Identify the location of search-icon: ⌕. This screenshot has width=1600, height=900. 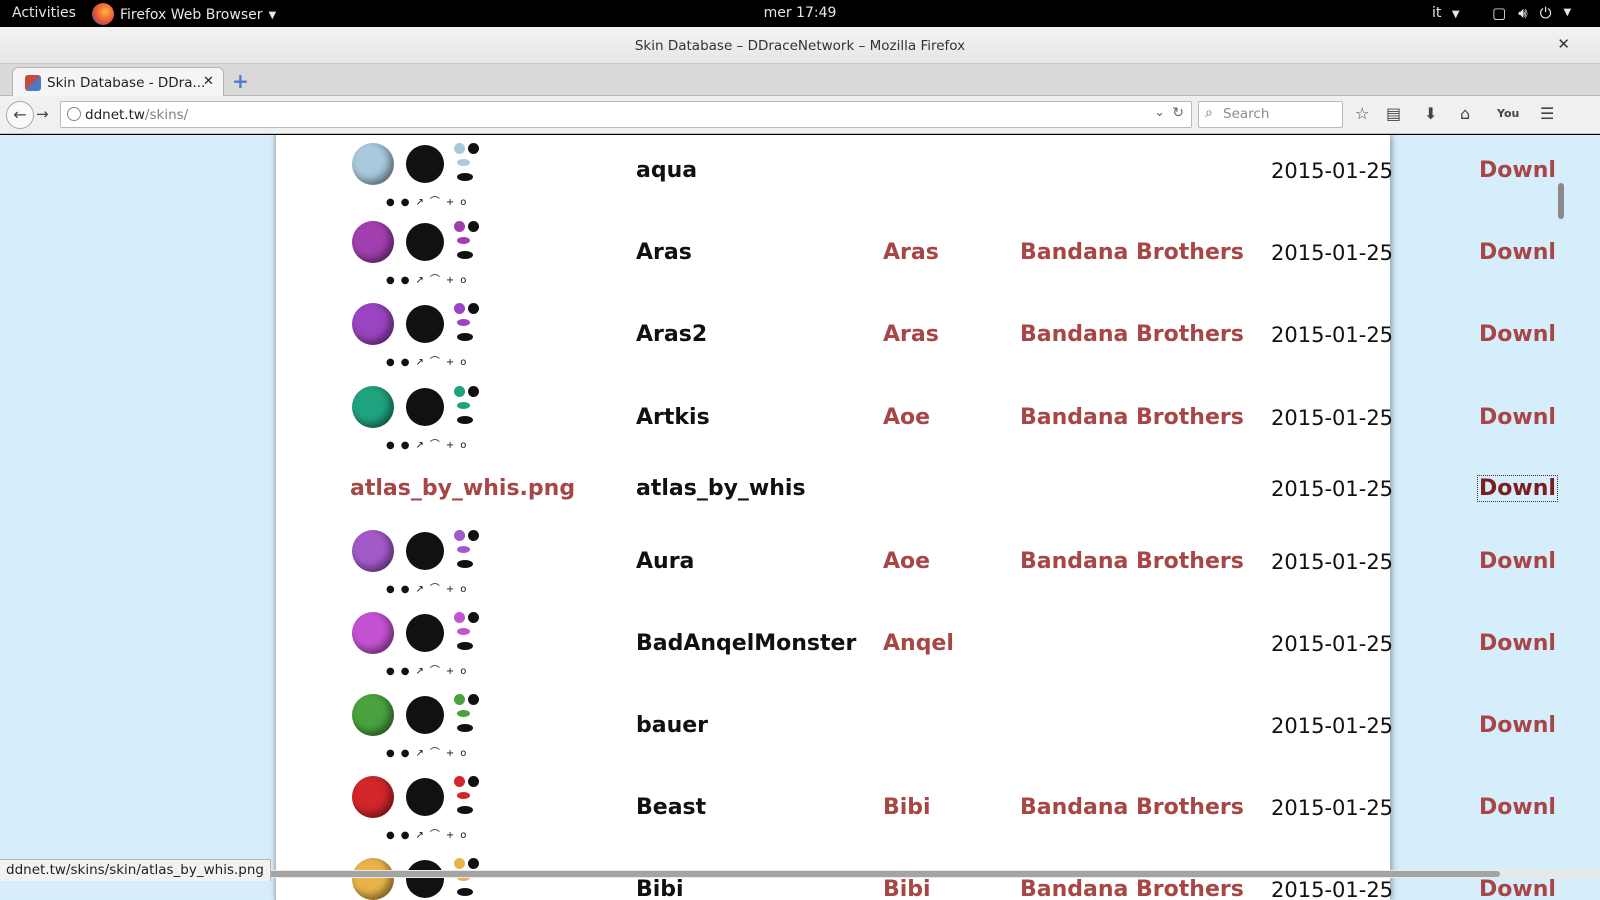
(1209, 113).